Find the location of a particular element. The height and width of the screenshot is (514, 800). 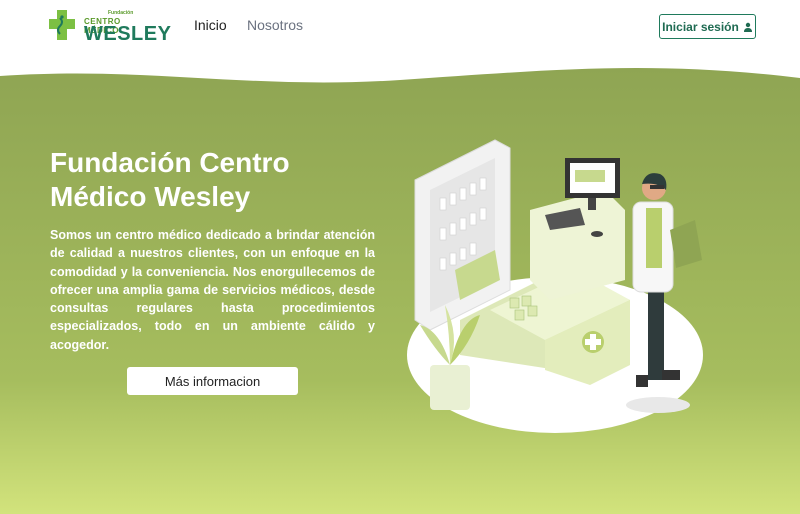

brand-small-text: Fundación is located at coordinates (121, 13).